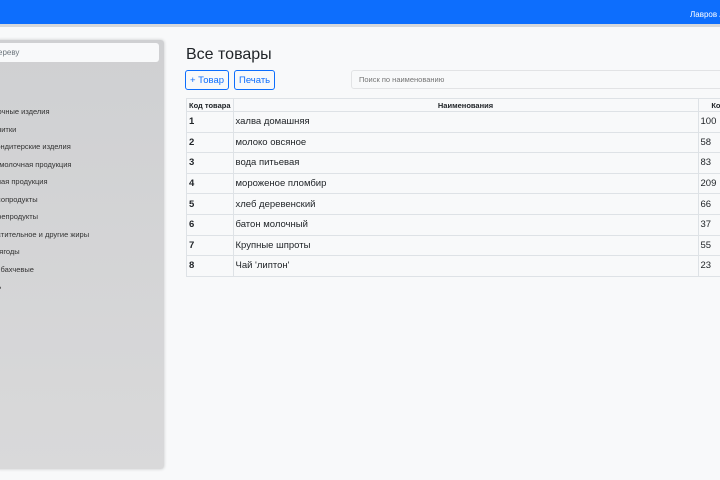 The height and width of the screenshot is (480, 720). I want to click on table-row: 1 халва домашняя 100, so click(453, 122).